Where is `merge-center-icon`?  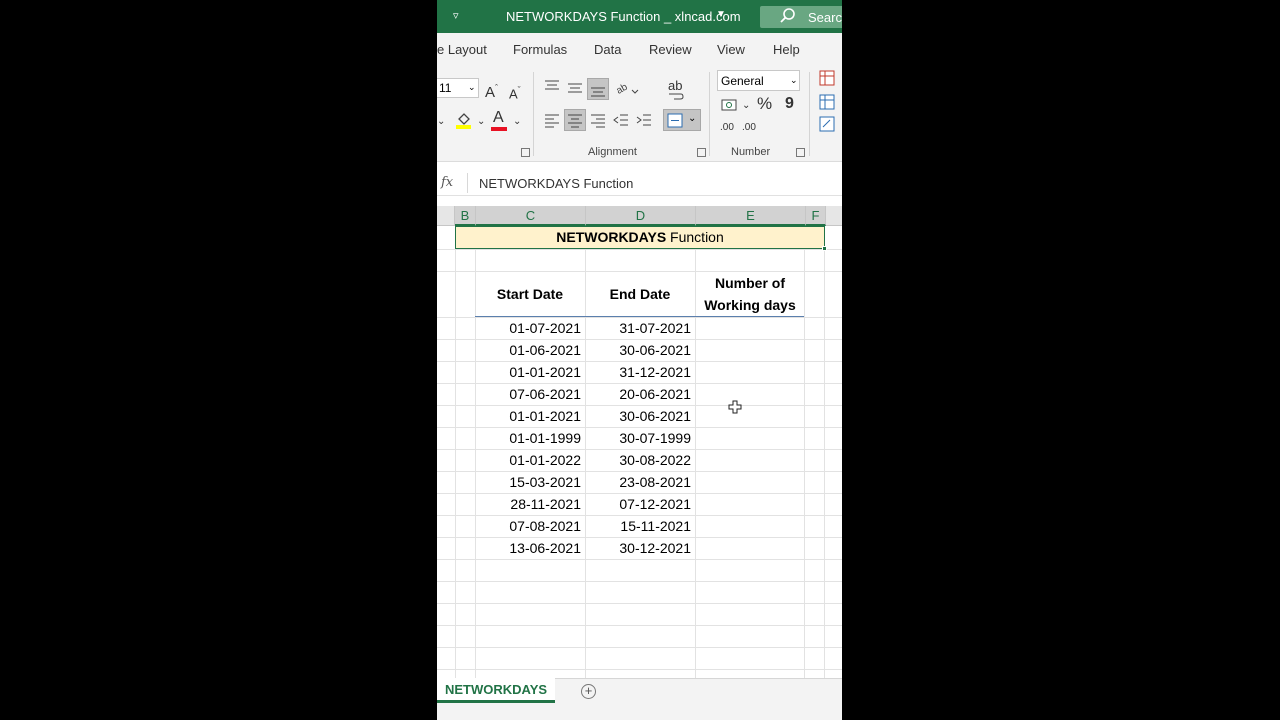
merge-center-icon is located at coordinates (675, 120).